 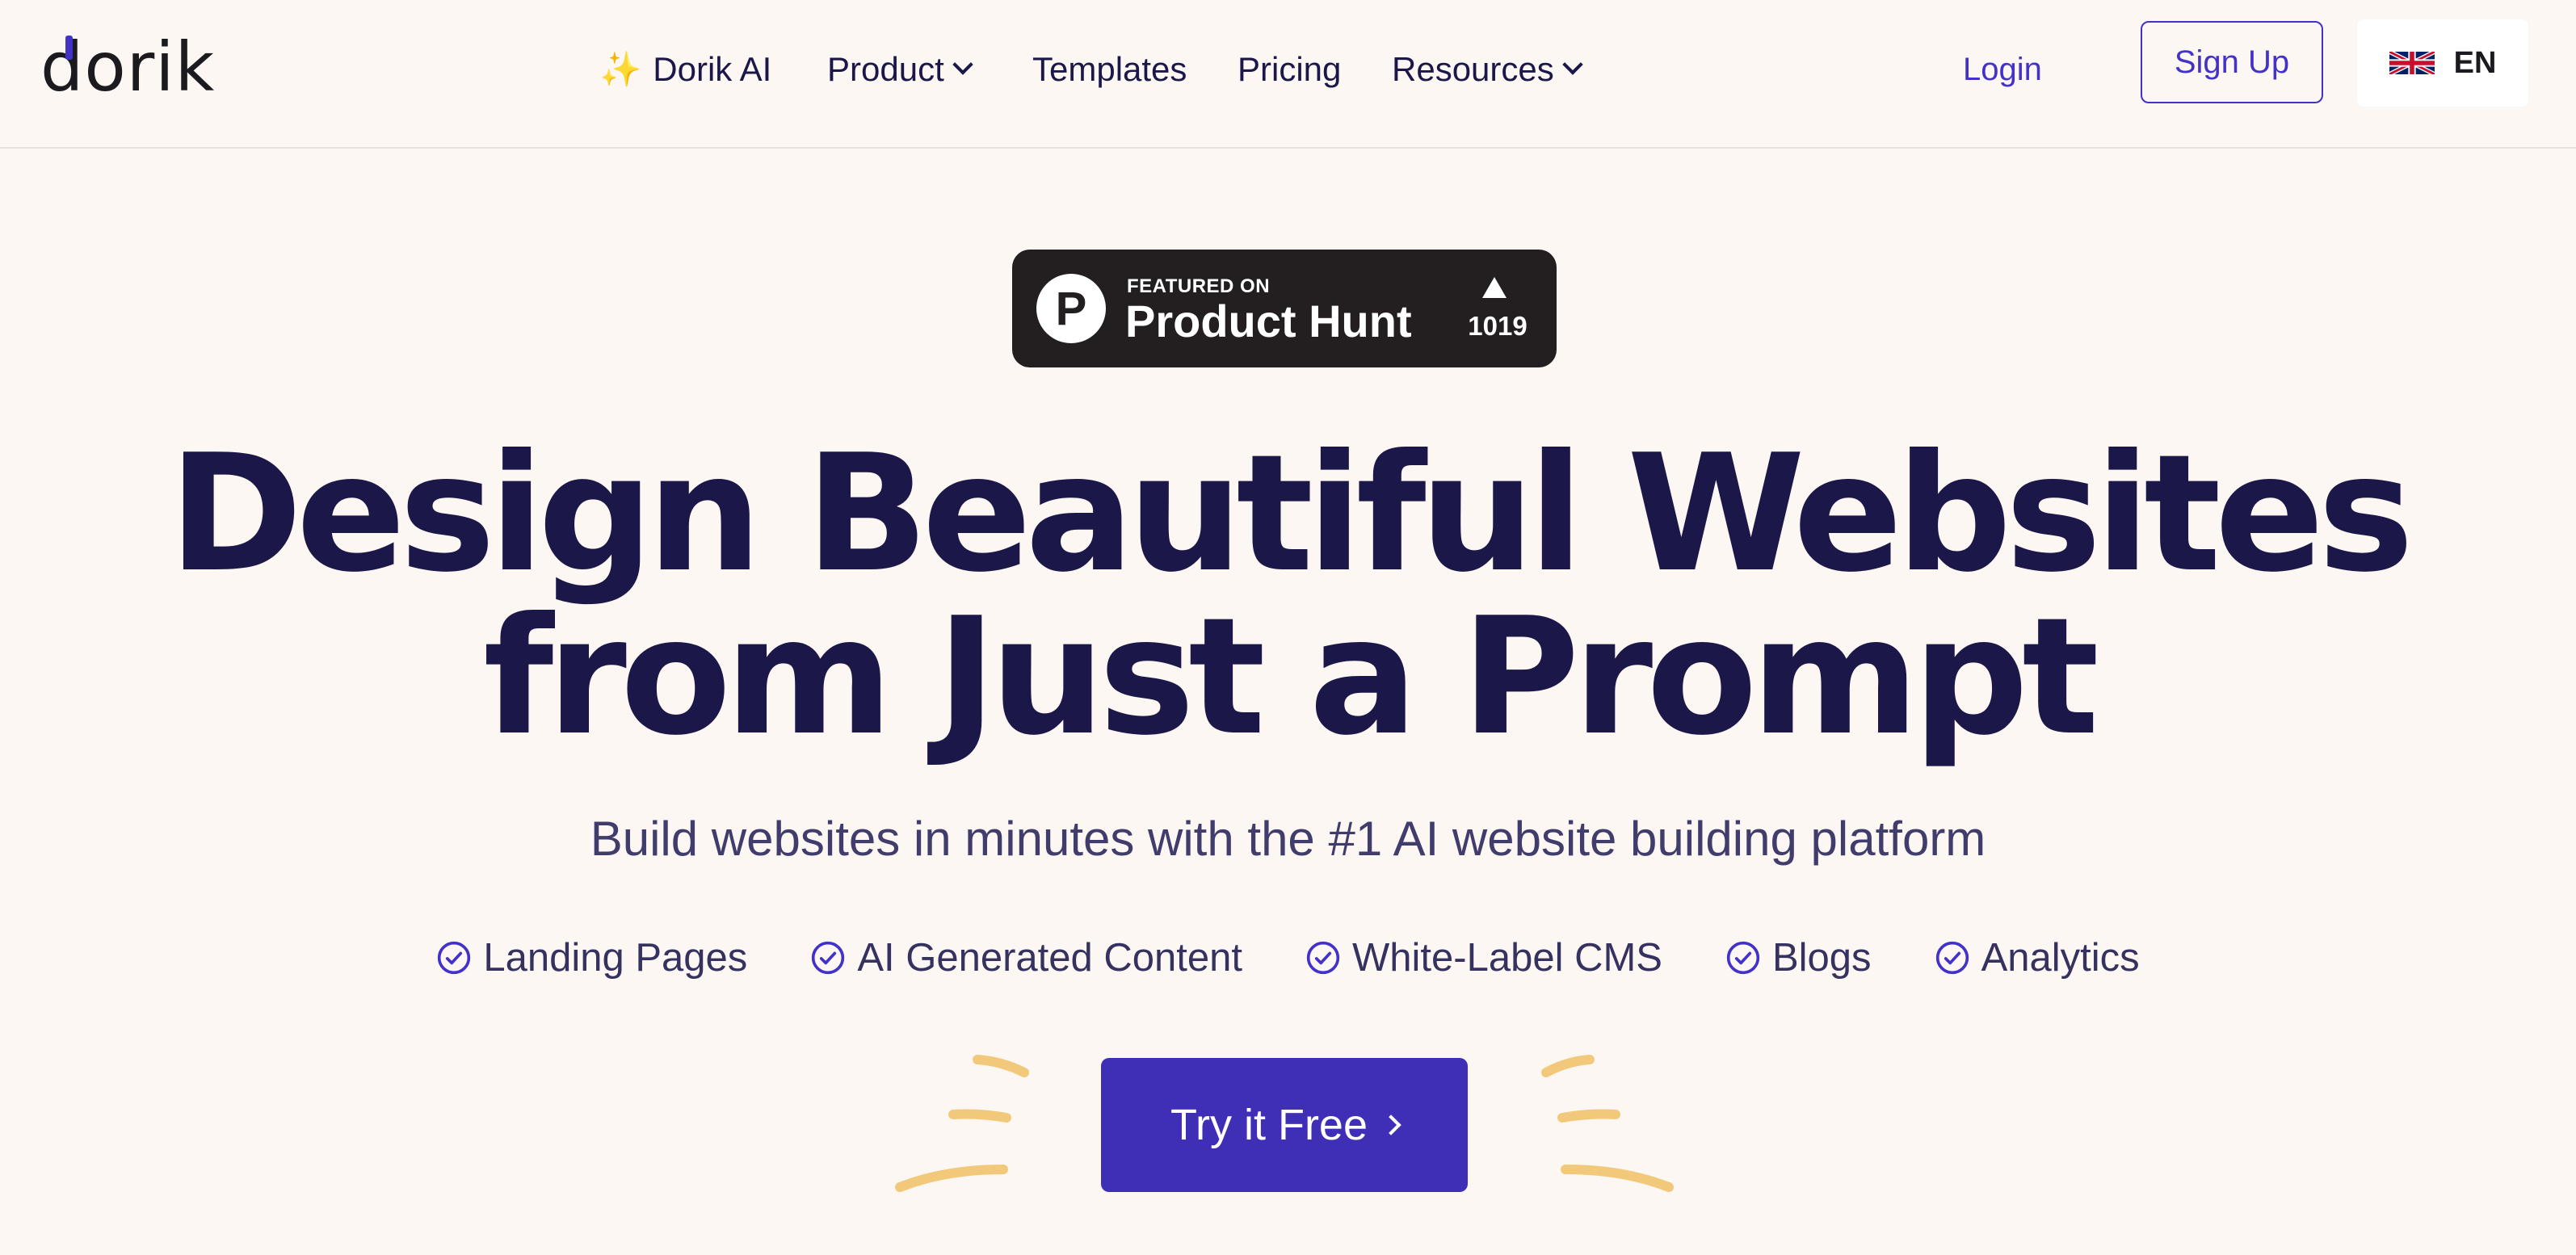 What do you see at coordinates (1507, 958) in the screenshot?
I see `feature-label: White-Label CMS` at bounding box center [1507, 958].